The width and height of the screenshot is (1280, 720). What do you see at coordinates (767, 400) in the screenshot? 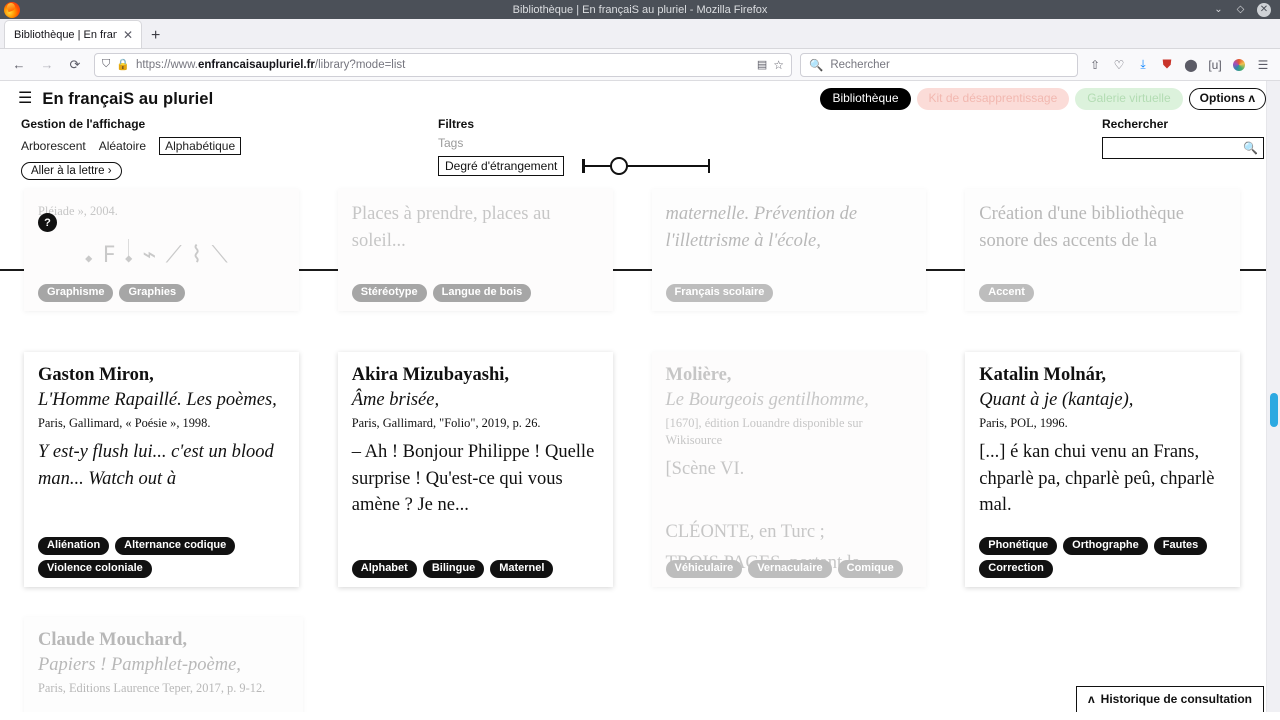
I see `card-title: Le Bourgeois gentilhomme,` at bounding box center [767, 400].